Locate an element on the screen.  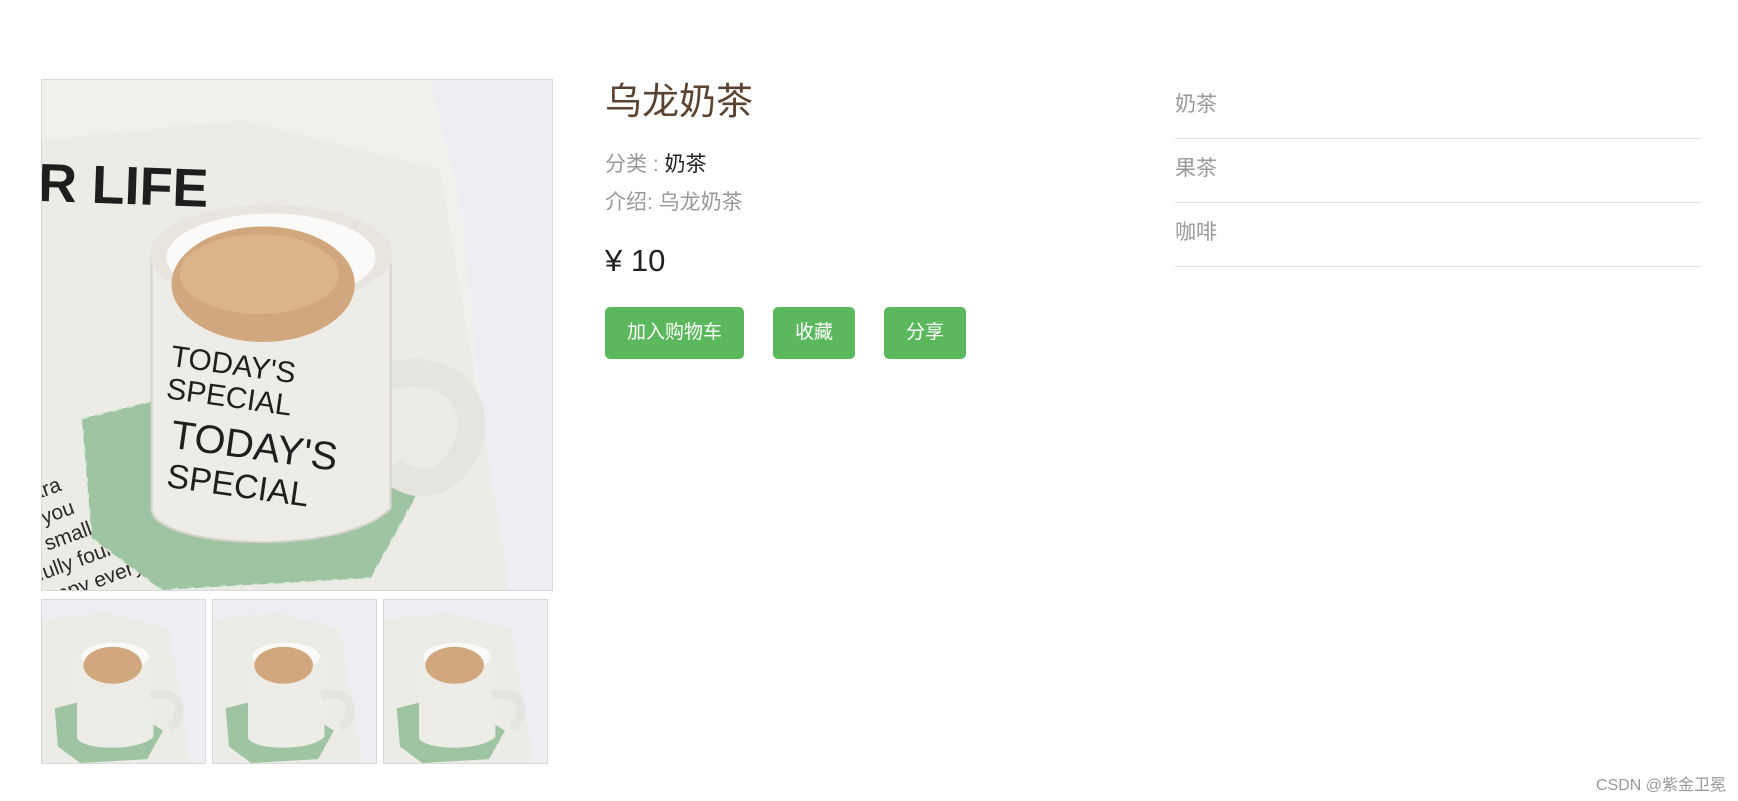
category-menu-item-milk-tea: 奶茶 is located at coordinates (1438, 107).